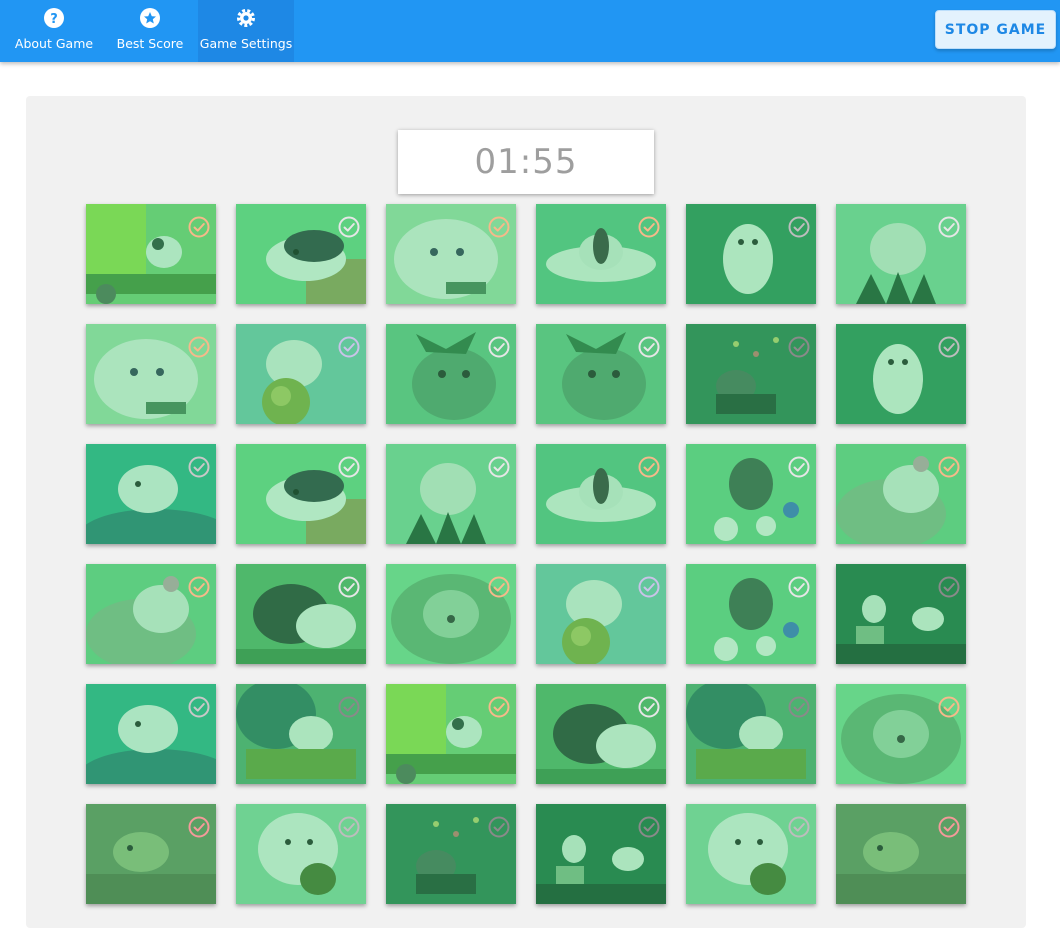 This screenshot has height=930, width=1060. Describe the element at coordinates (246, 18) in the screenshot. I see `gear-icon` at that location.